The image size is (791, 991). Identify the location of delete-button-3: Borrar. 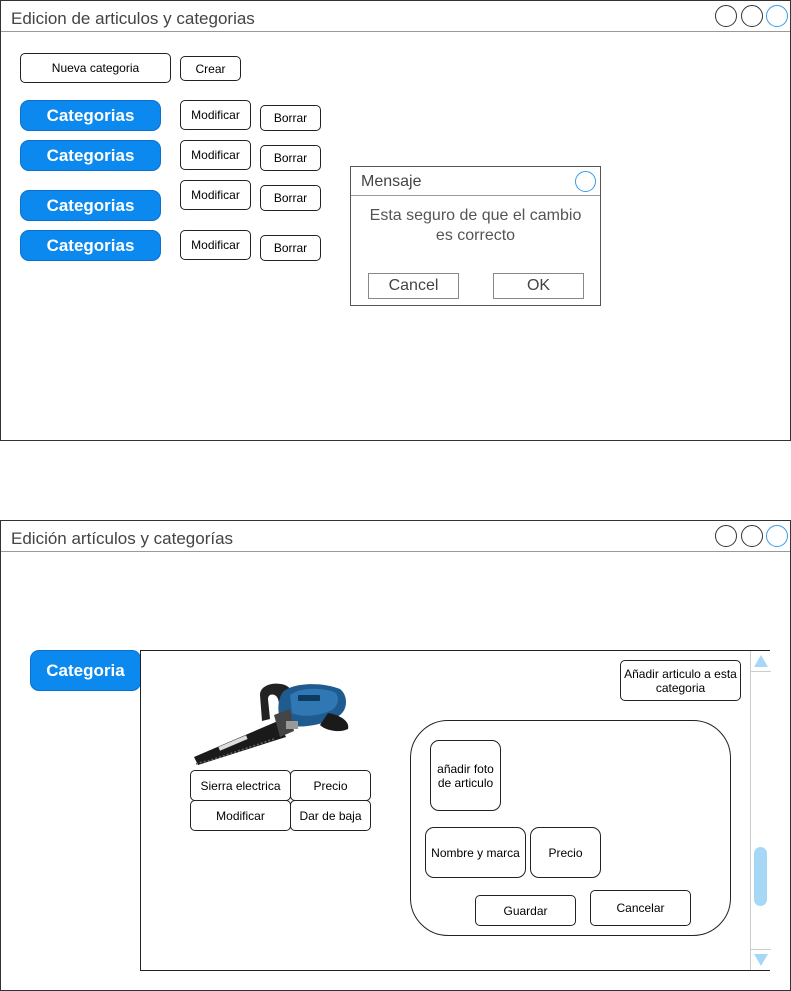
(290, 198).